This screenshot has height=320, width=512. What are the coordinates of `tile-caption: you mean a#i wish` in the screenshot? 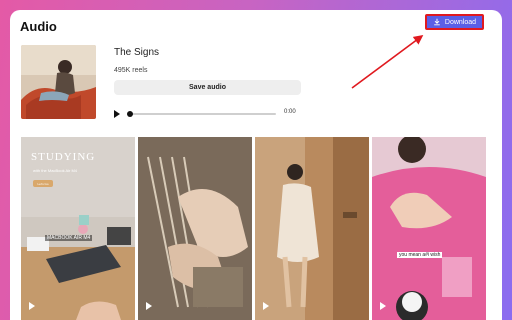 It's located at (420, 255).